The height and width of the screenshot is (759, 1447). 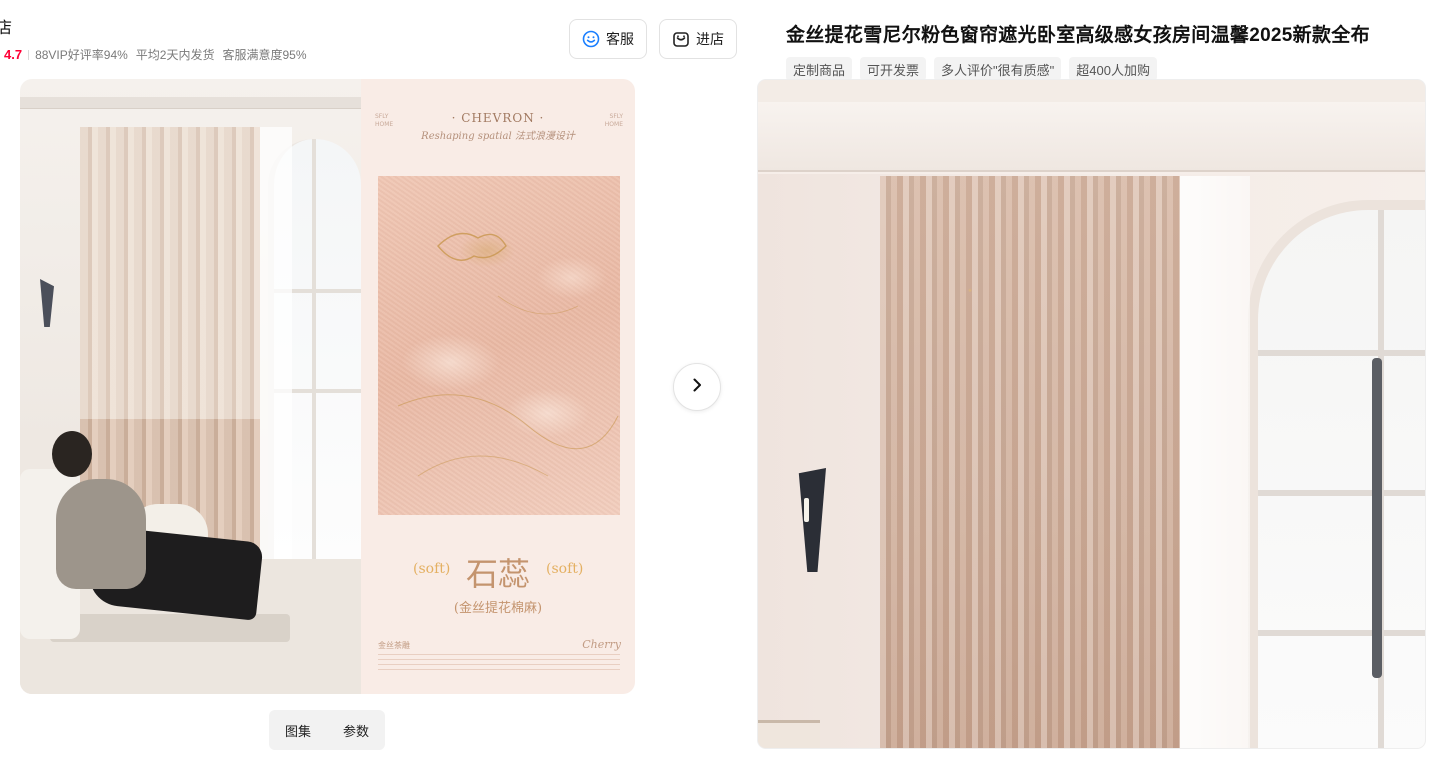 I want to click on tab-gallery: 图集, so click(x=298, y=730).